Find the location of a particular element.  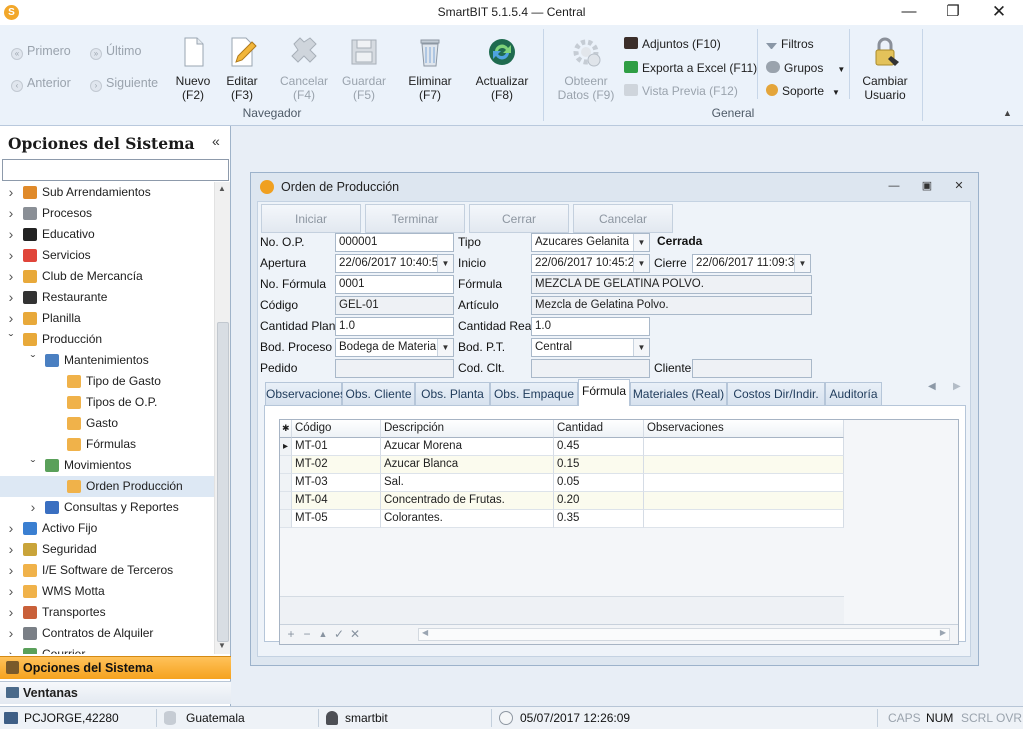

grid-cell: 0.45 is located at coordinates (599, 447).